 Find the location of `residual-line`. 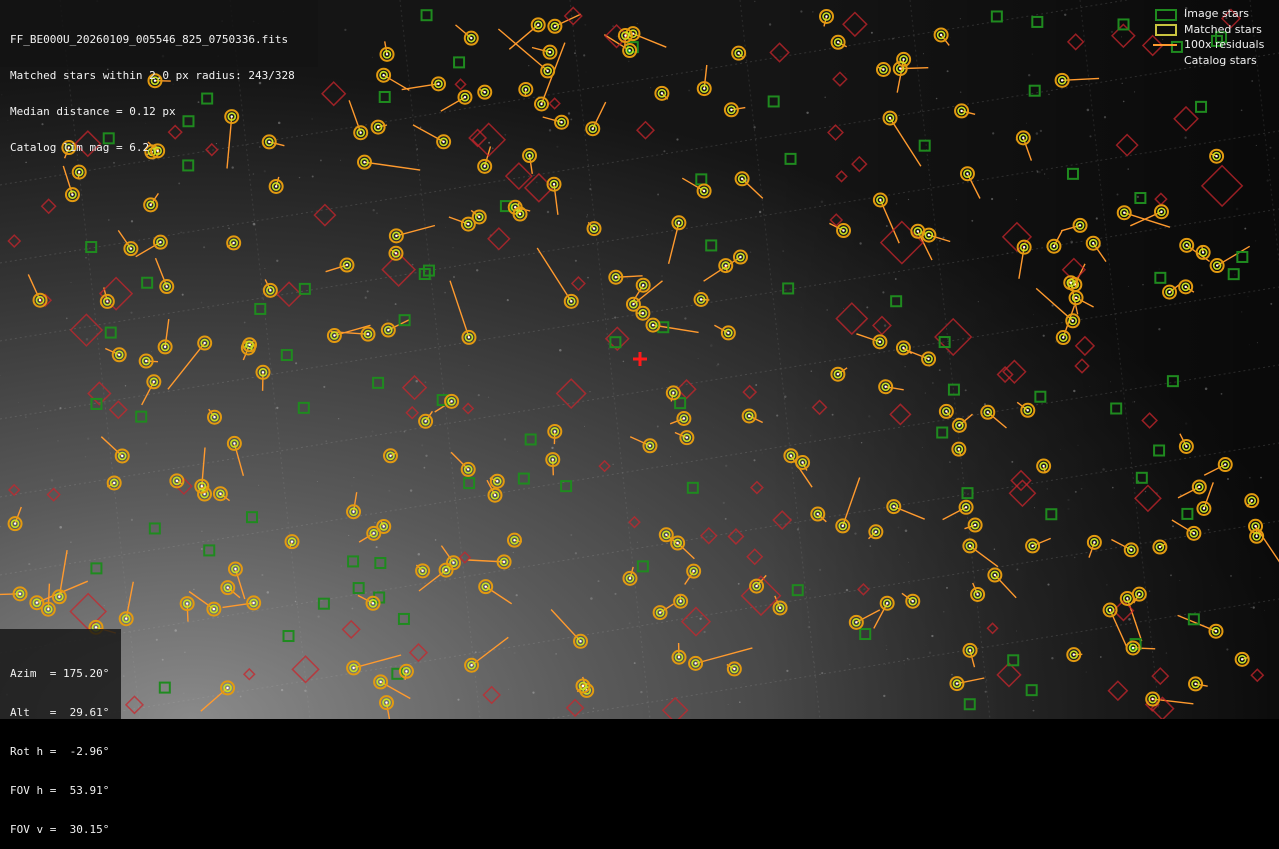

residual-line is located at coordinates (553, 468).